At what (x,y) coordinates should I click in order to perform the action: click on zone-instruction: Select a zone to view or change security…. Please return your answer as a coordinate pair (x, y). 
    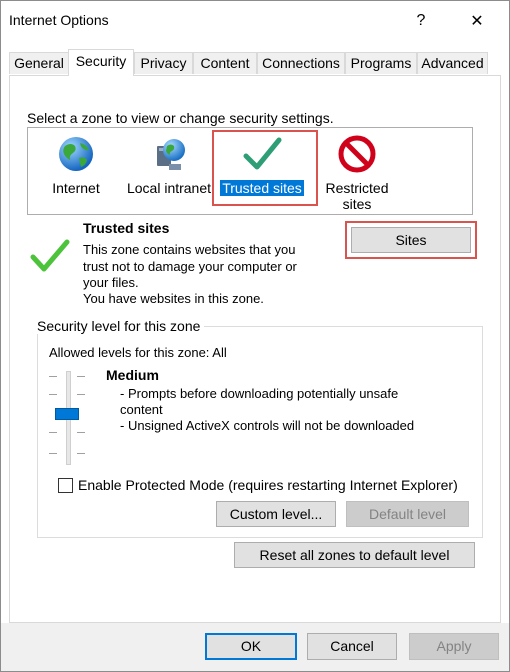
    Looking at the image, I should click on (180, 118).